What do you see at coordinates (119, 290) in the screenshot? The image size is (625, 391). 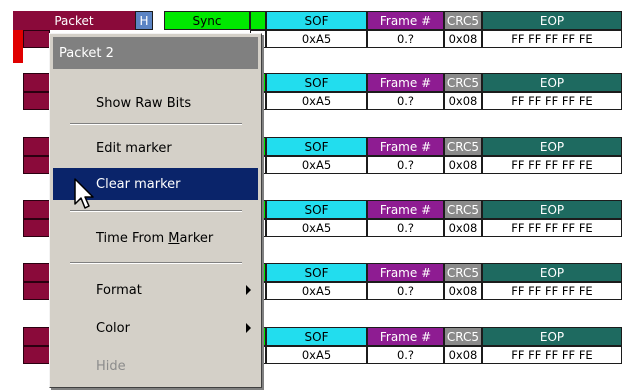 I see `menu-item-label: Format` at bounding box center [119, 290].